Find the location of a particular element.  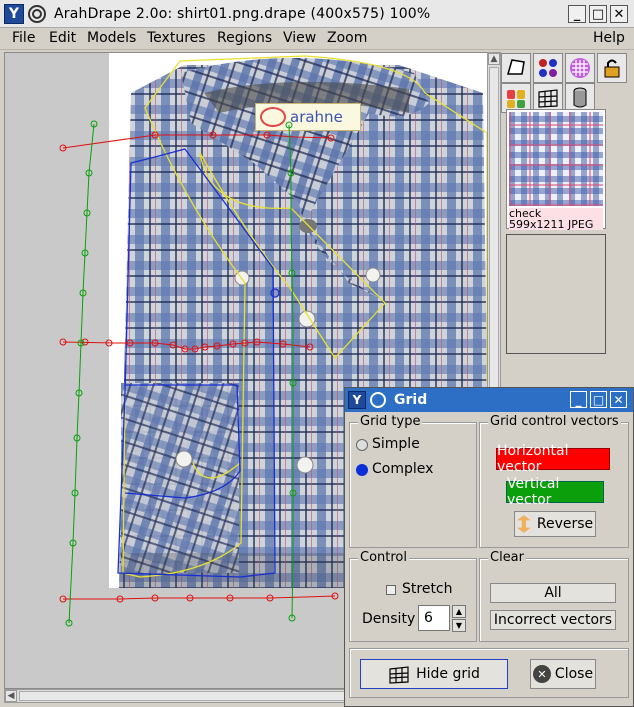

menu-help: Help is located at coordinates (609, 38).